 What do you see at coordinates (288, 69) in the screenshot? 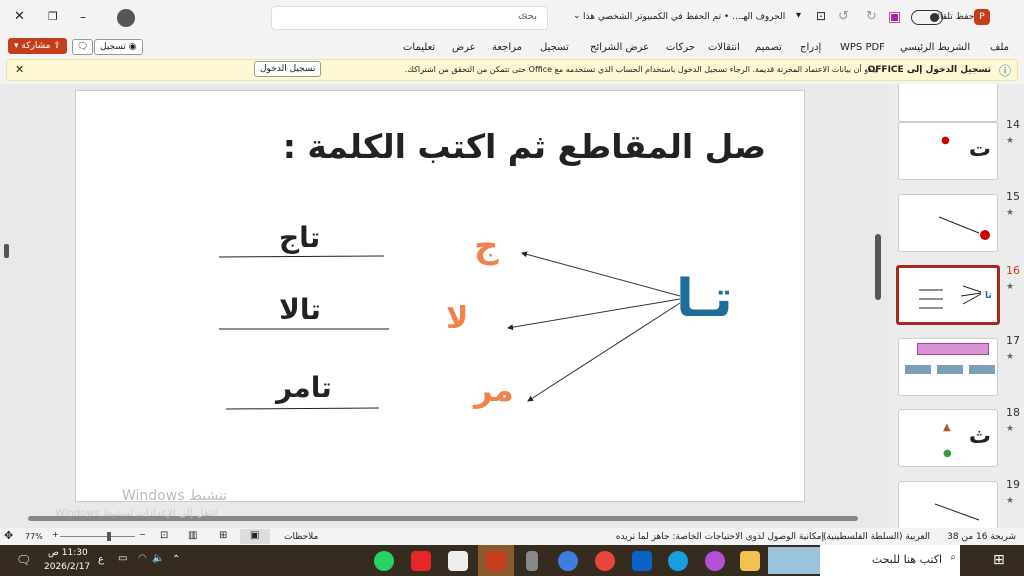
I see `signin-button: تسجيل الدخول` at bounding box center [288, 69].